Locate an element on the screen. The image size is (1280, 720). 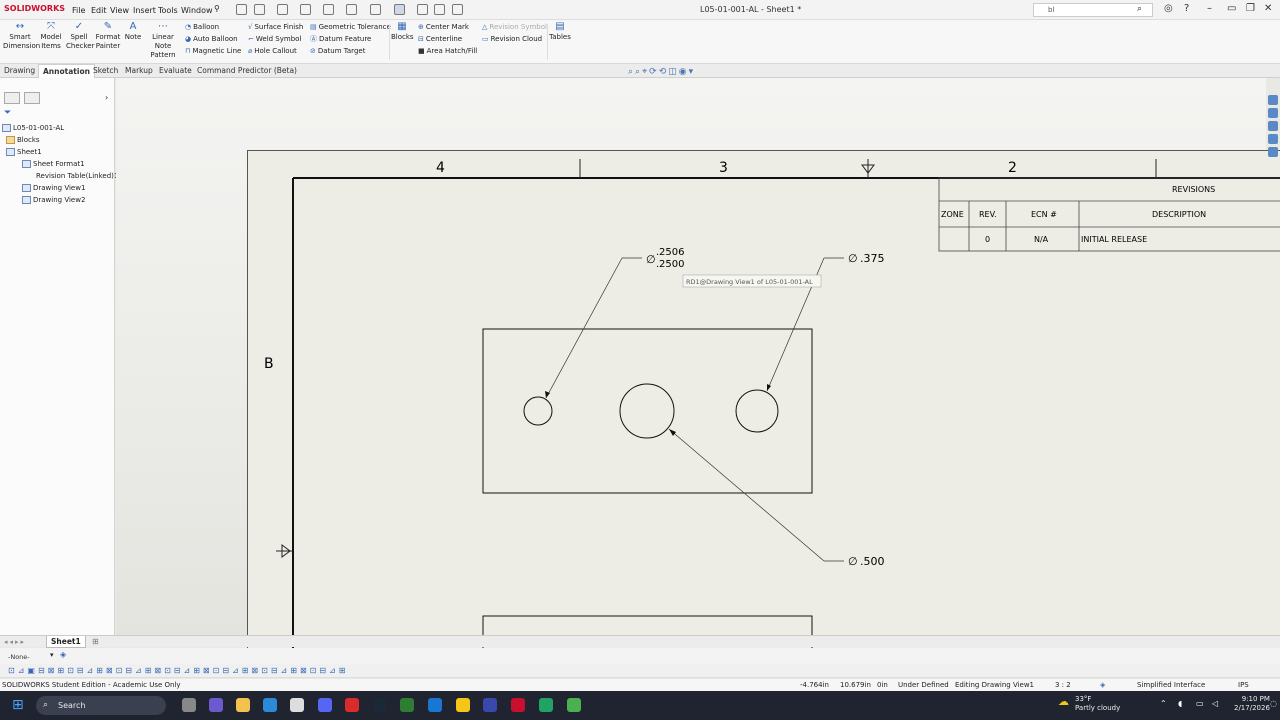
app-icon is located at coordinates (463, 705).